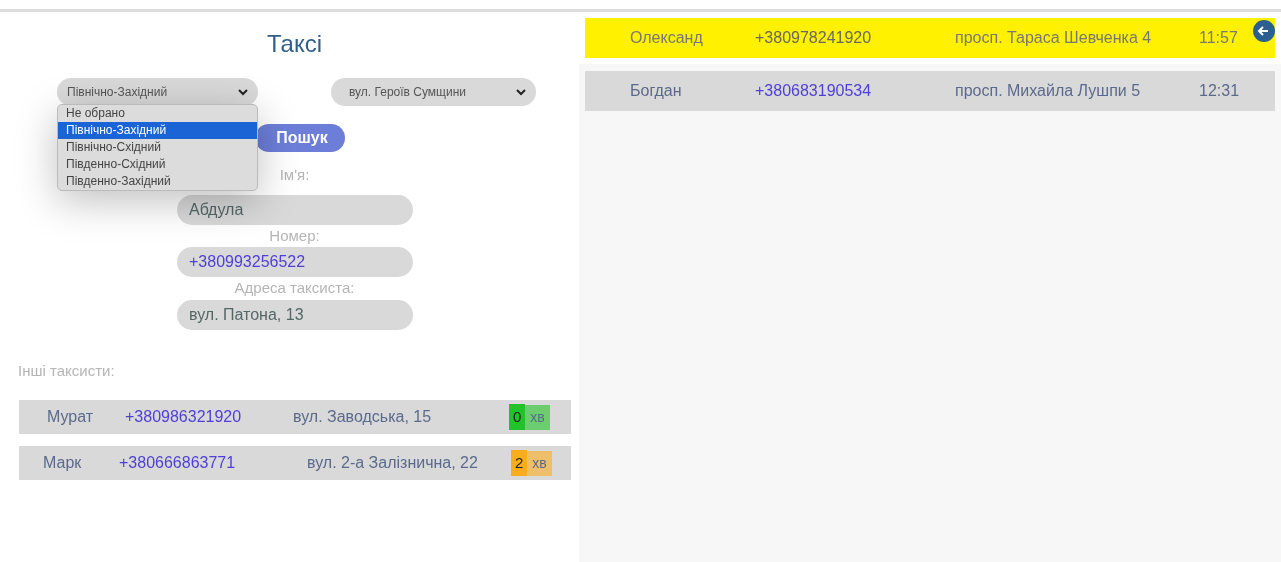  I want to click on driver-address: вул. 2-а Залізнична, 22, so click(393, 463).